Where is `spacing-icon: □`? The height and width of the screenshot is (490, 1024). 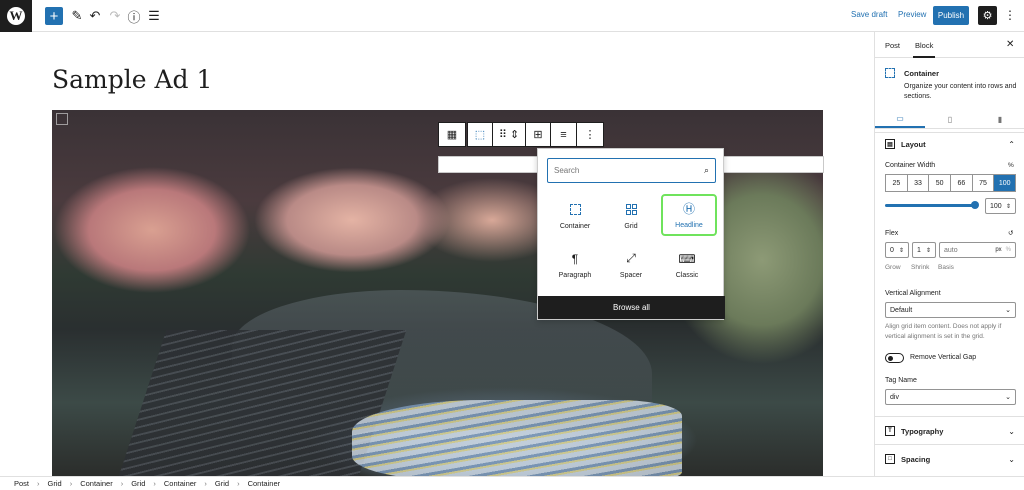 spacing-icon: □ is located at coordinates (890, 459).